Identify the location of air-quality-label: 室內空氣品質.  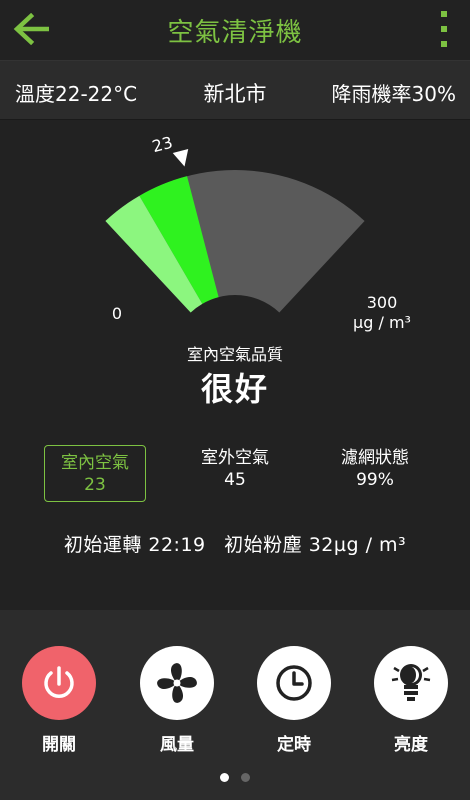
(234, 354).